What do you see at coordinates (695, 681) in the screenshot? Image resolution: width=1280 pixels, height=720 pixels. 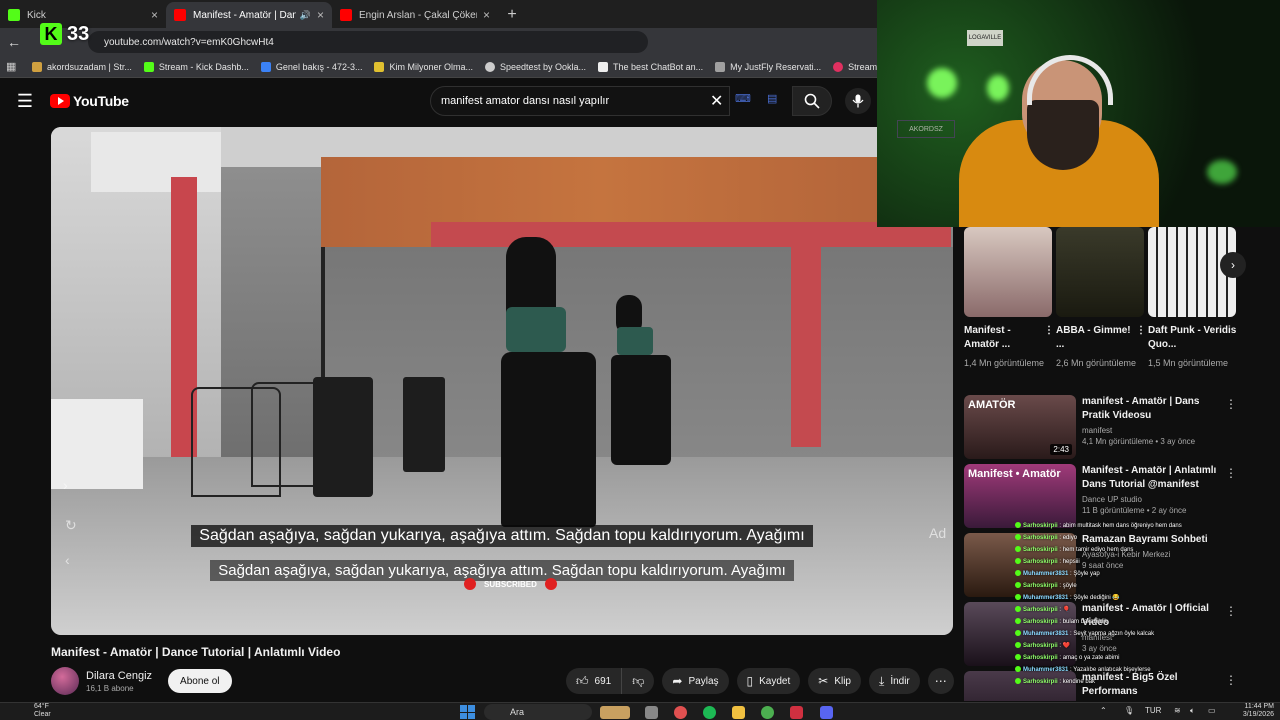 I see `share-button: ➦ Paylaş` at bounding box center [695, 681].